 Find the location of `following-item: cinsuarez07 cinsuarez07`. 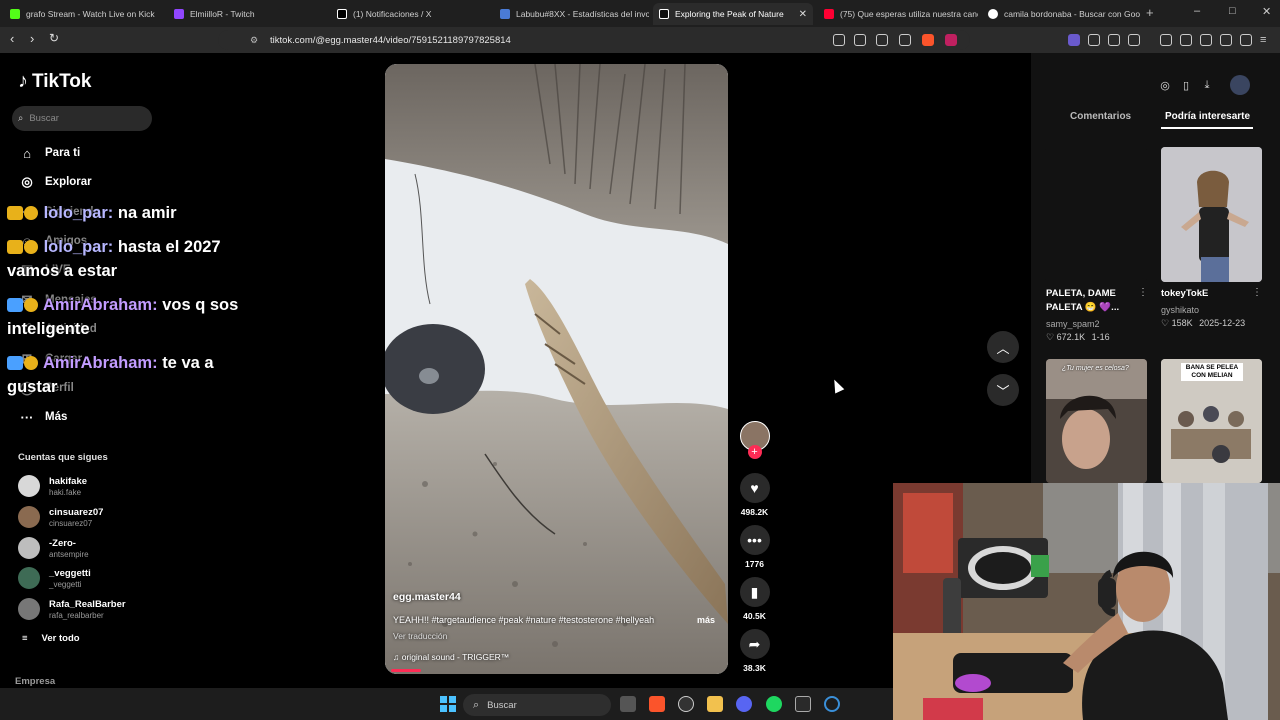

following-item: cinsuarez07 cinsuarez07 is located at coordinates (60, 517).